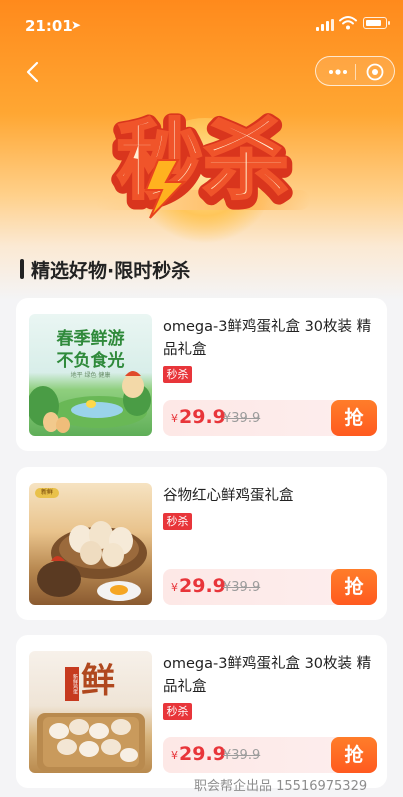 Image resolution: width=403 pixels, height=797 pixels. Describe the element at coordinates (281, 786) in the screenshot. I see `watermark-text: 职会帮企出品 15516975329` at that location.